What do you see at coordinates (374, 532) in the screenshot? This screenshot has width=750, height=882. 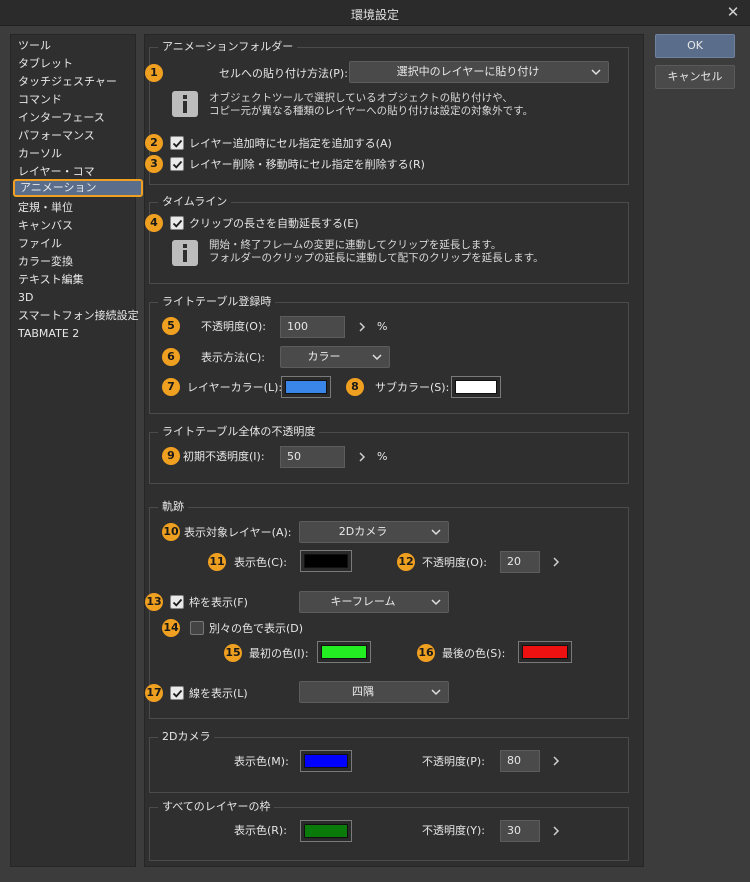 I see `target-layer-select: 2Dカメラ` at bounding box center [374, 532].